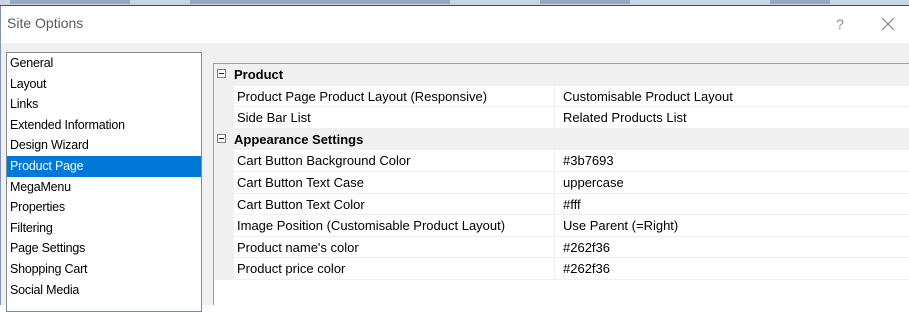 The image size is (909, 312). Describe the element at coordinates (561, 161) in the screenshot. I see `property-row: Cart Button Background Color #3b7693` at that location.